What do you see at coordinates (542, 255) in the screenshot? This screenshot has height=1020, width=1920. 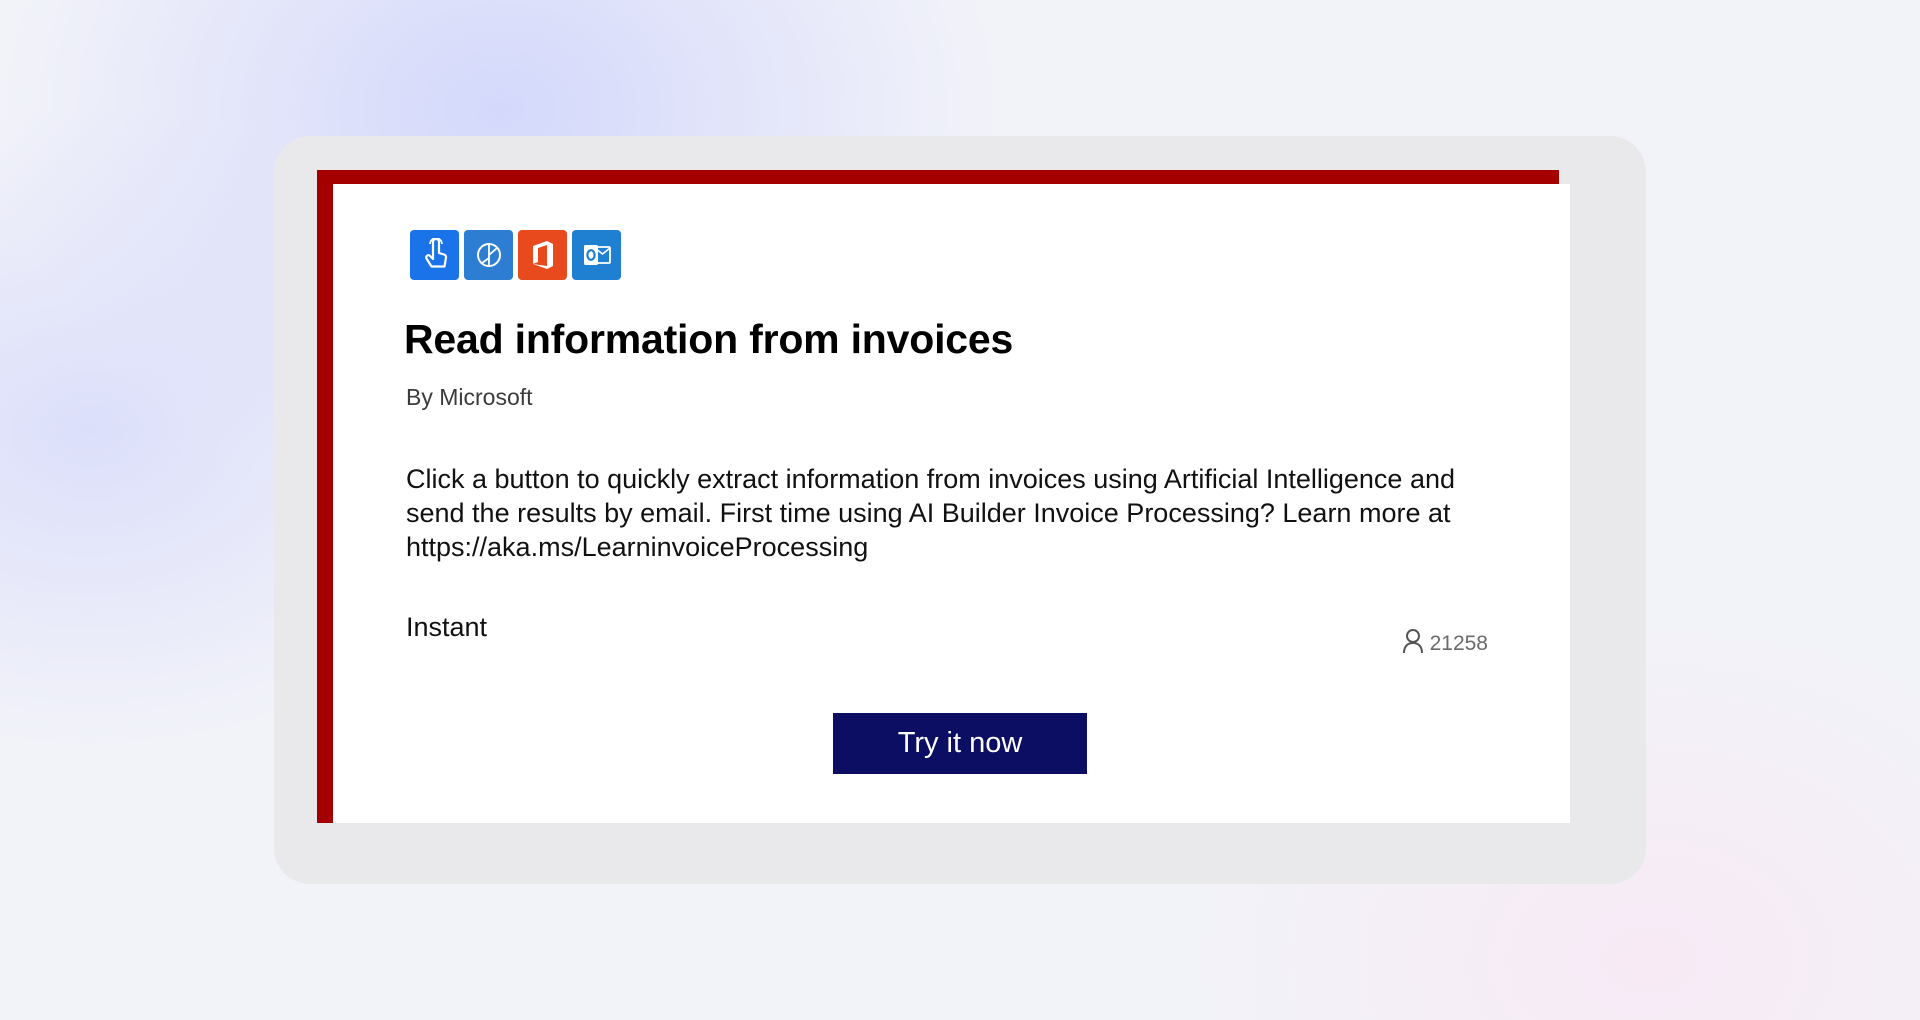 I see `office-365-icon` at bounding box center [542, 255].